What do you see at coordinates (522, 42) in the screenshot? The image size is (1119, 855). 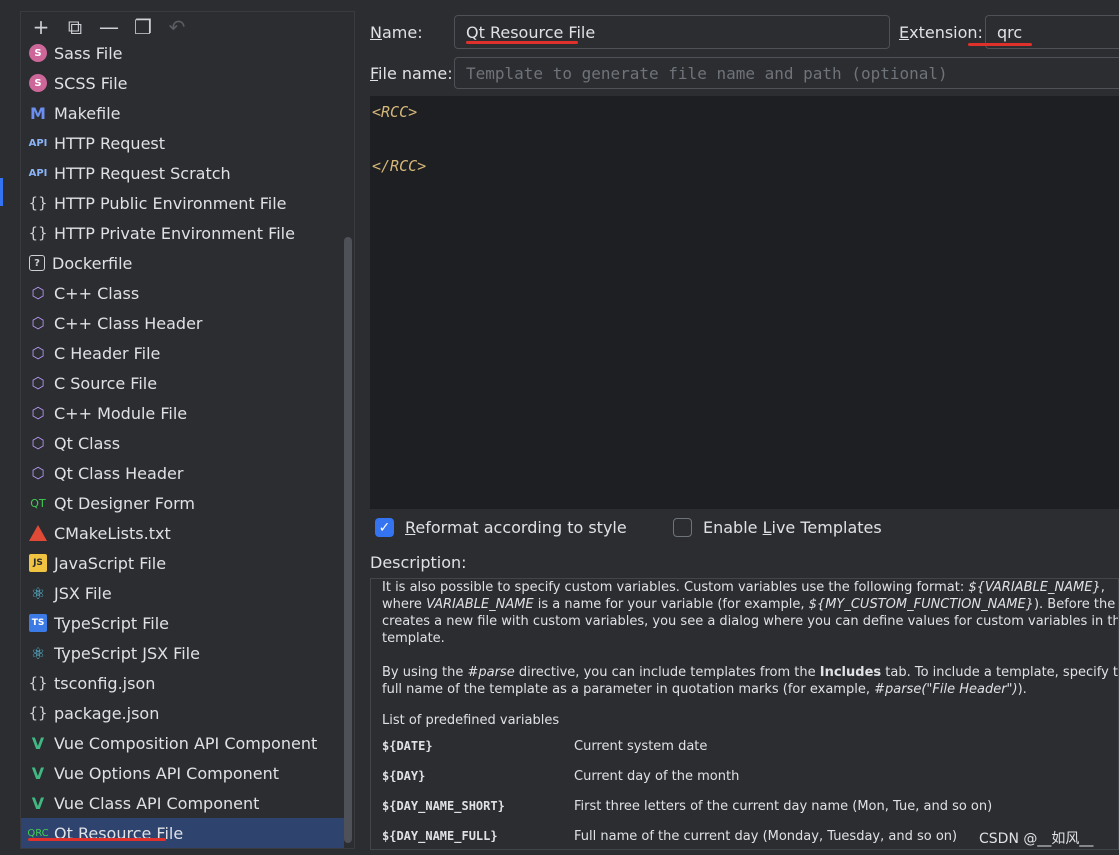 I see `annotation-underline-name` at bounding box center [522, 42].